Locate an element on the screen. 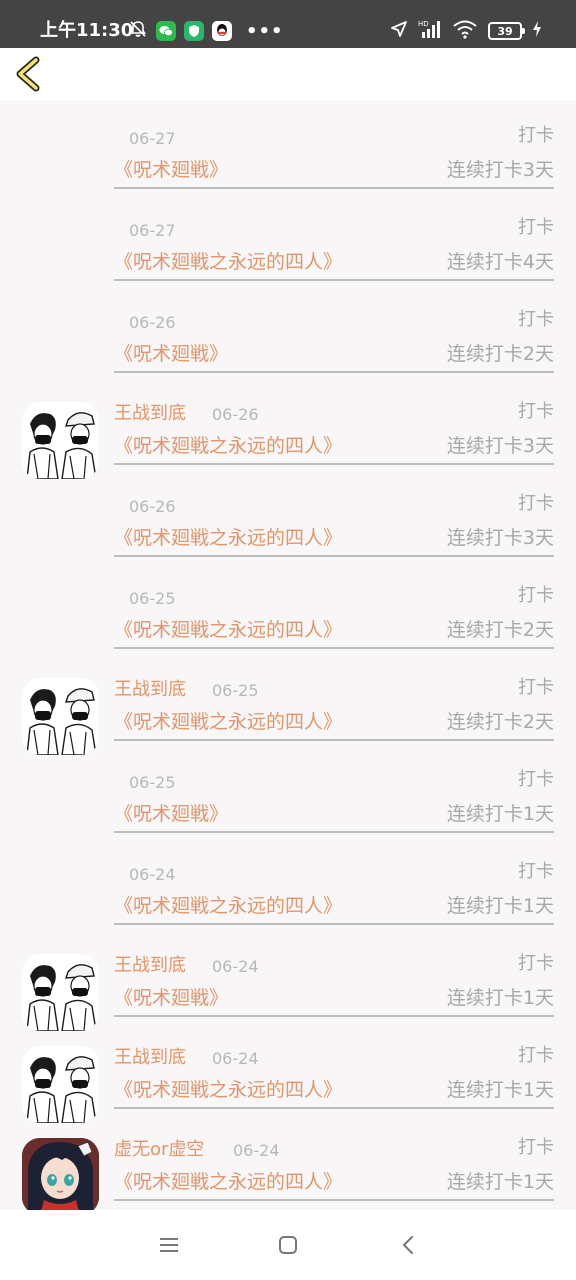  battery-icon: 39 is located at coordinates (506, 31).